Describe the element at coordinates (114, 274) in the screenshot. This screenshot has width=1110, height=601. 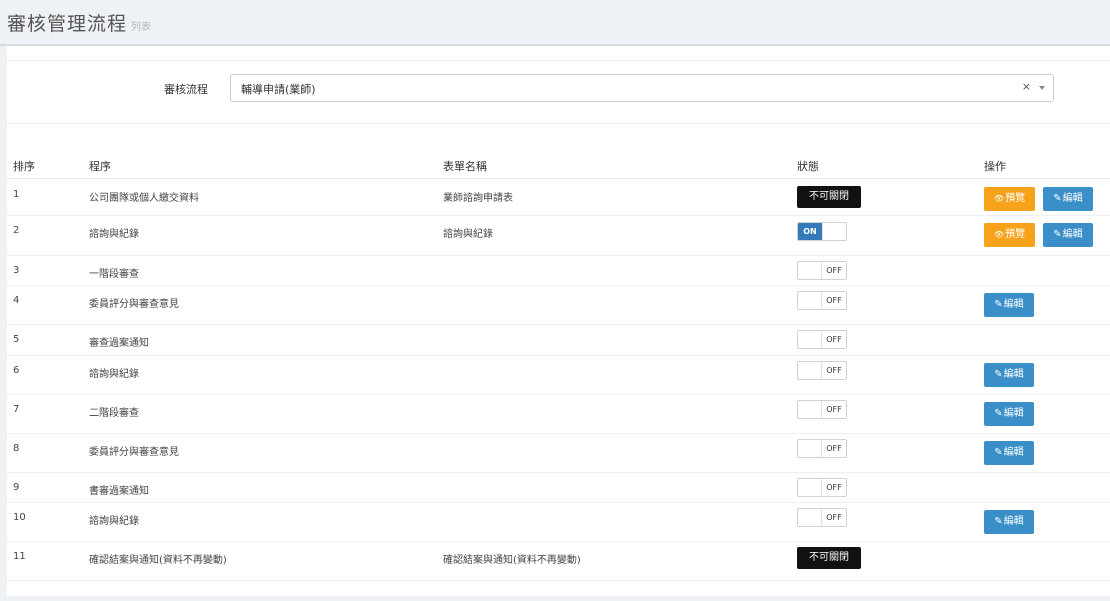
I see `row-step-name: 一階段審查` at that location.